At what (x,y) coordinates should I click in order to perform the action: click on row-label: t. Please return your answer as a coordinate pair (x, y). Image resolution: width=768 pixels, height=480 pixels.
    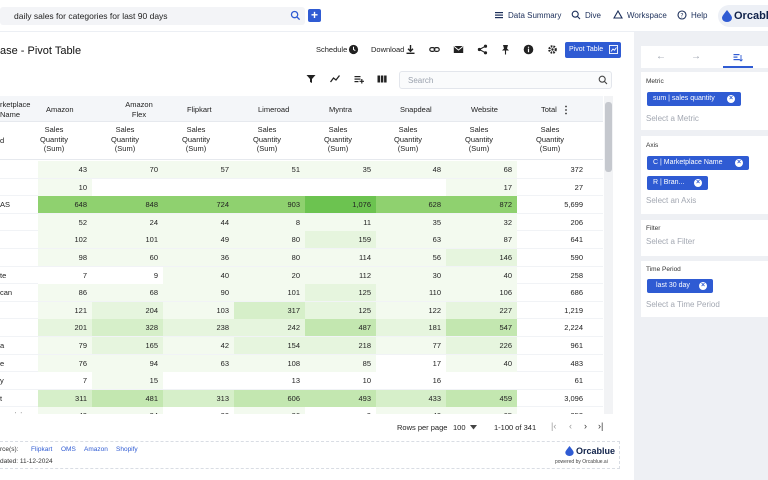
    Looking at the image, I should click on (1, 398).